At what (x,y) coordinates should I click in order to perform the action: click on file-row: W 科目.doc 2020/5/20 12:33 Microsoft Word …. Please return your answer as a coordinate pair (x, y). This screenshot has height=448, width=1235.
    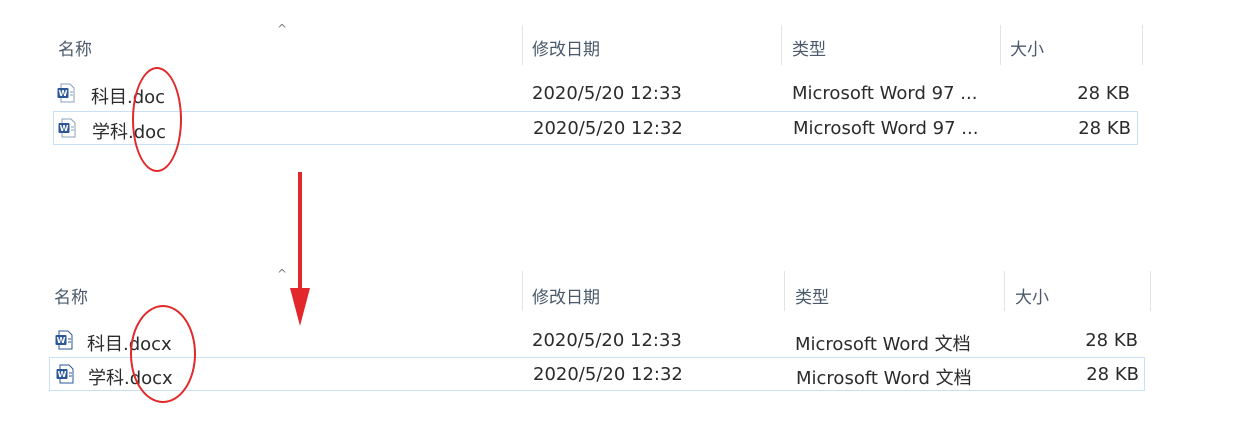
    Looking at the image, I should click on (596, 93).